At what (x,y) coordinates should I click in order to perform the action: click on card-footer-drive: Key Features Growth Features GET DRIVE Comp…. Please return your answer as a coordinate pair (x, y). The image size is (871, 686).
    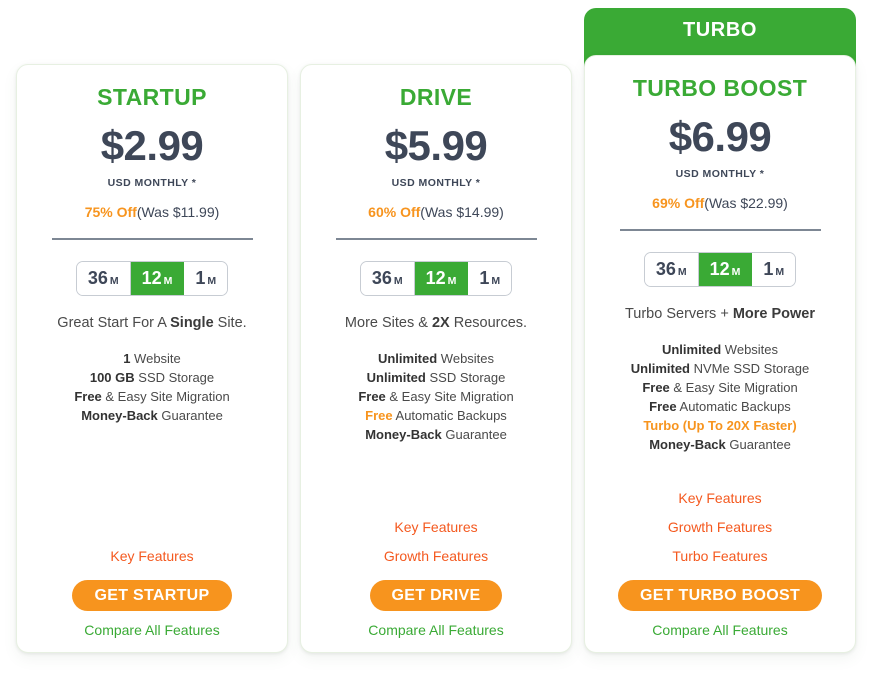
    Looking at the image, I should click on (436, 575).